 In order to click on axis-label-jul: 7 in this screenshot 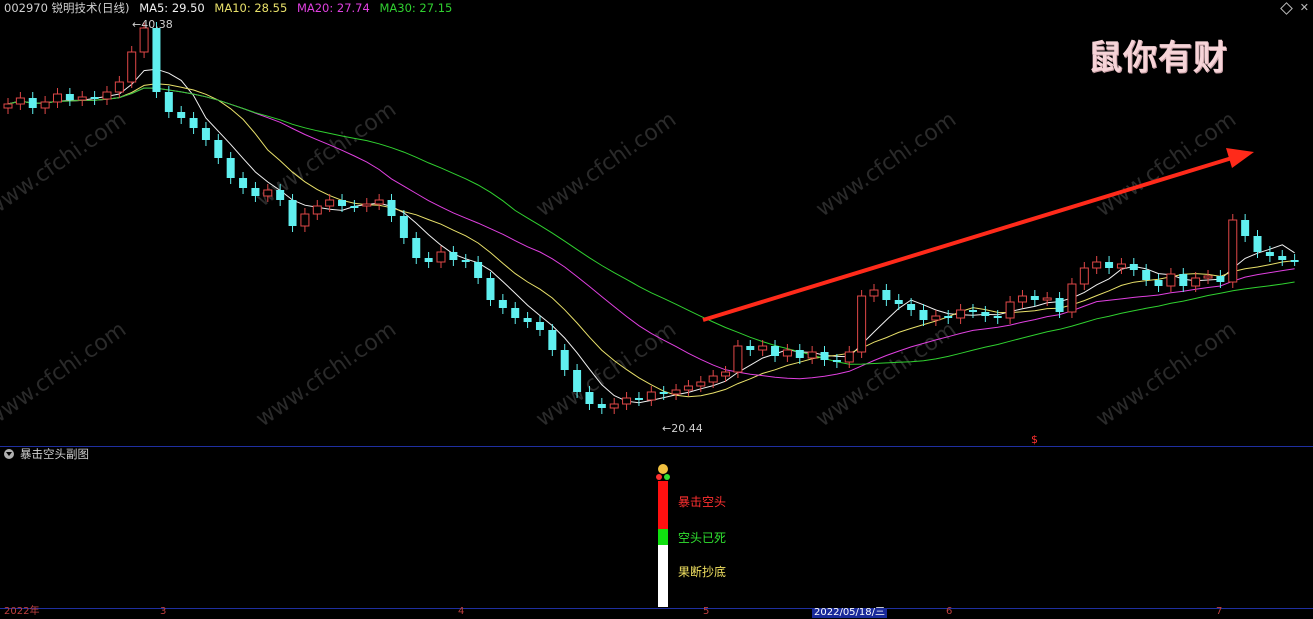, I will do `click(1219, 611)`.